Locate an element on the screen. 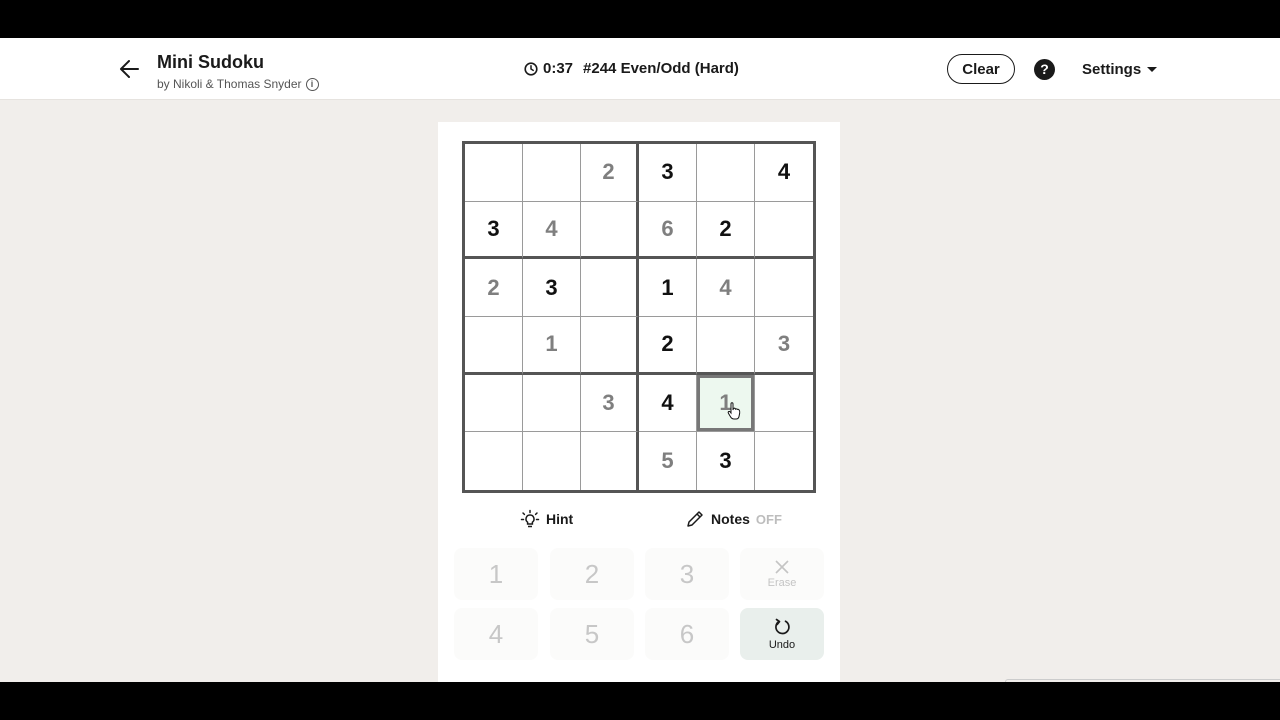 The width and height of the screenshot is (1280, 720). grid-cell-r1c1 is located at coordinates (494, 173).